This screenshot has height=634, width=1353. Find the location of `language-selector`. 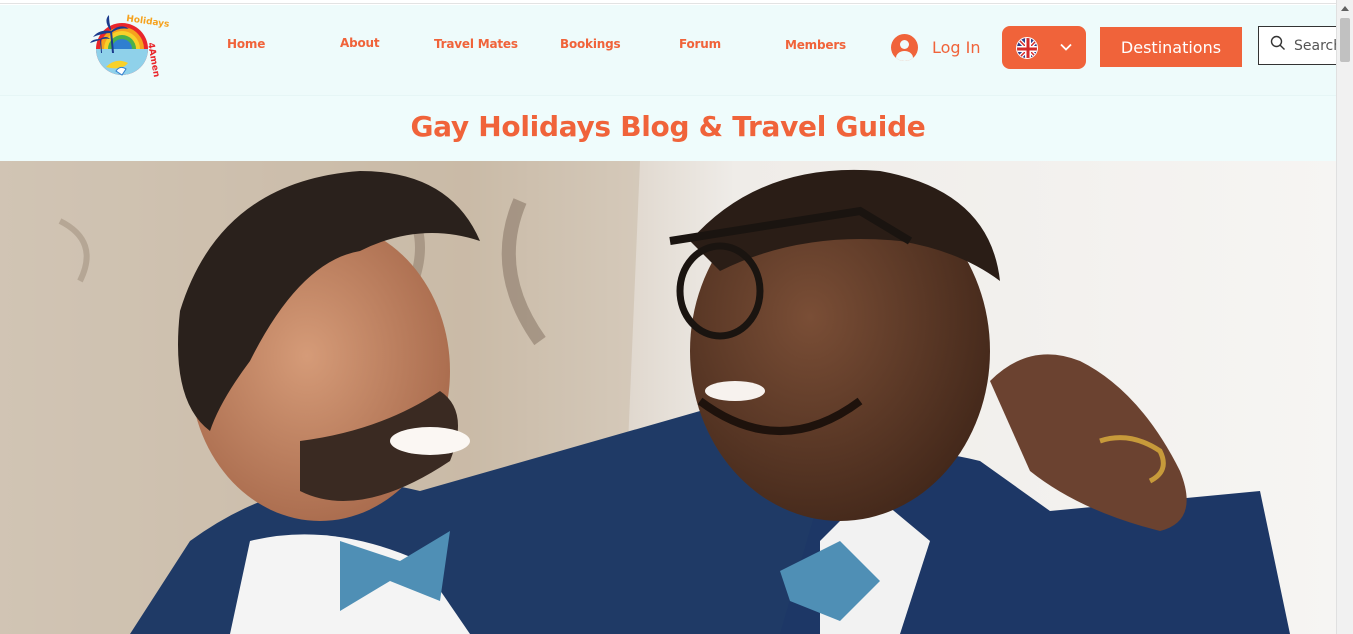

language-selector is located at coordinates (1044, 47).